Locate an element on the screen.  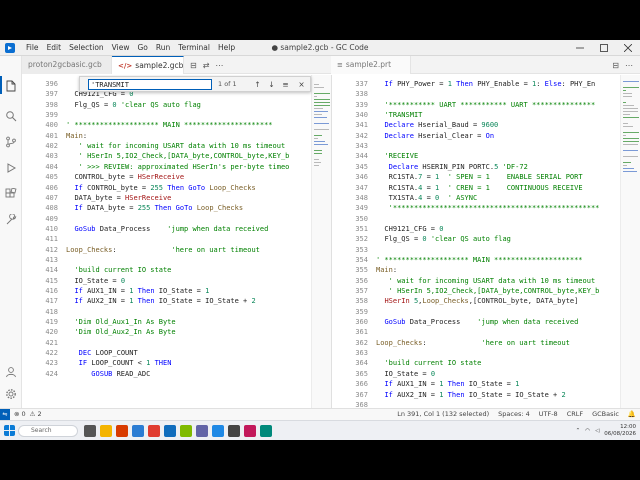
right-code-line: CH9121_CFG = 0 is located at coordinates (409, 229).